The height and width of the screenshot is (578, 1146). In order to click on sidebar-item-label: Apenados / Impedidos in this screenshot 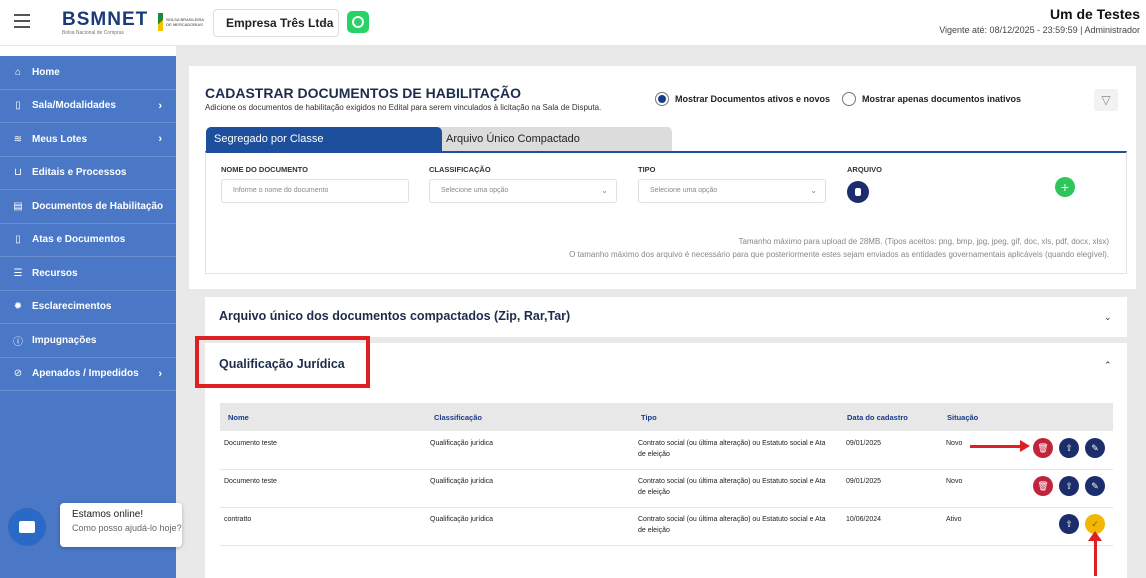, I will do `click(85, 374)`.